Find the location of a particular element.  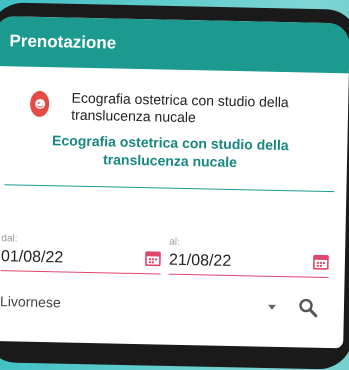

chevron-down-icon is located at coordinates (272, 307).